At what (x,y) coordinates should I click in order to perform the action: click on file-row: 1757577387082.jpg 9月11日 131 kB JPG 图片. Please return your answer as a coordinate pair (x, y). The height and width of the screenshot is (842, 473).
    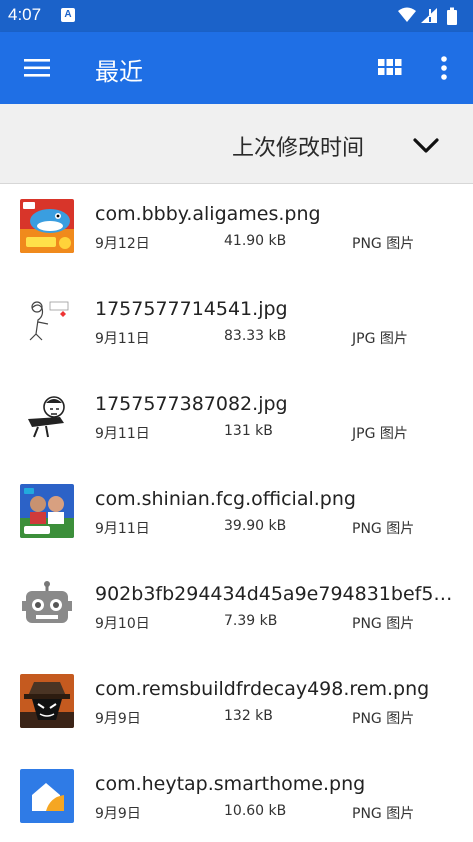
    Looking at the image, I should click on (236, 422).